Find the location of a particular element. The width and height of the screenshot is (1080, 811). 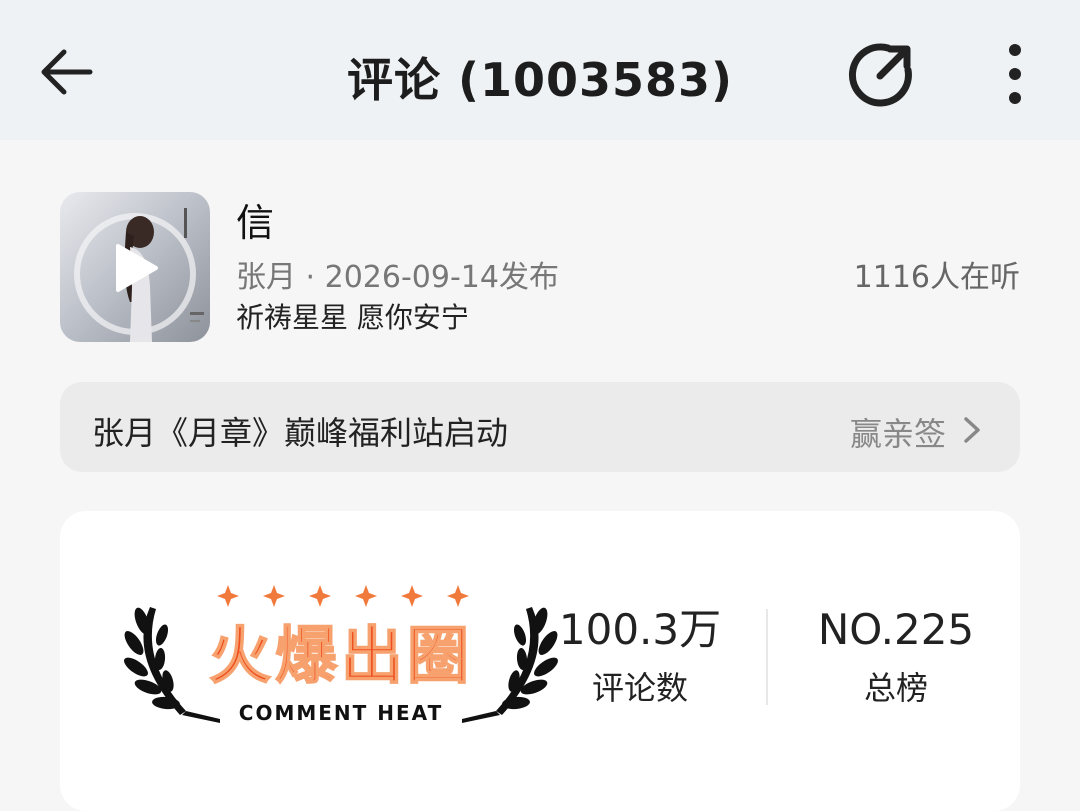

promo-banner: 张月《月章》巅峰福利站启动 赢亲签 is located at coordinates (540, 427).